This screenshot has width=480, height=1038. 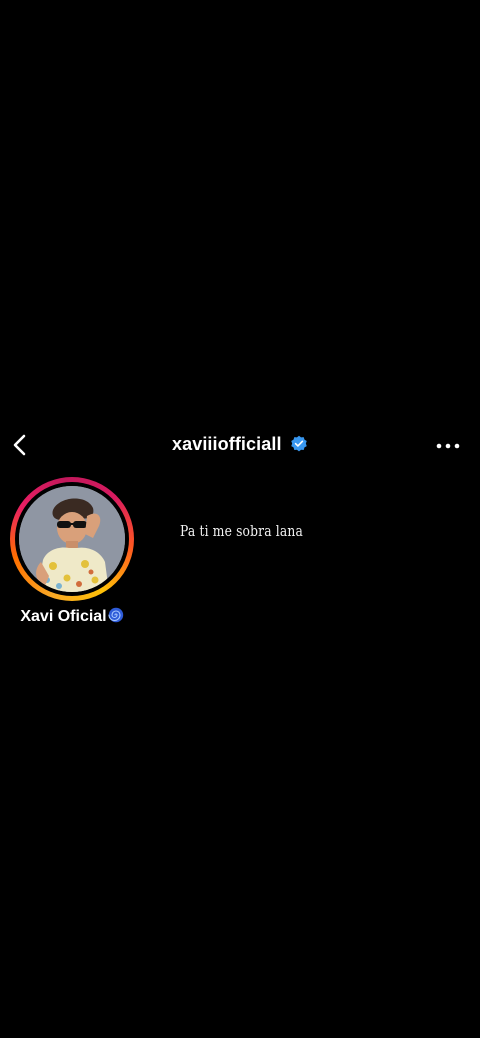 I want to click on avatar, so click(x=72, y=539).